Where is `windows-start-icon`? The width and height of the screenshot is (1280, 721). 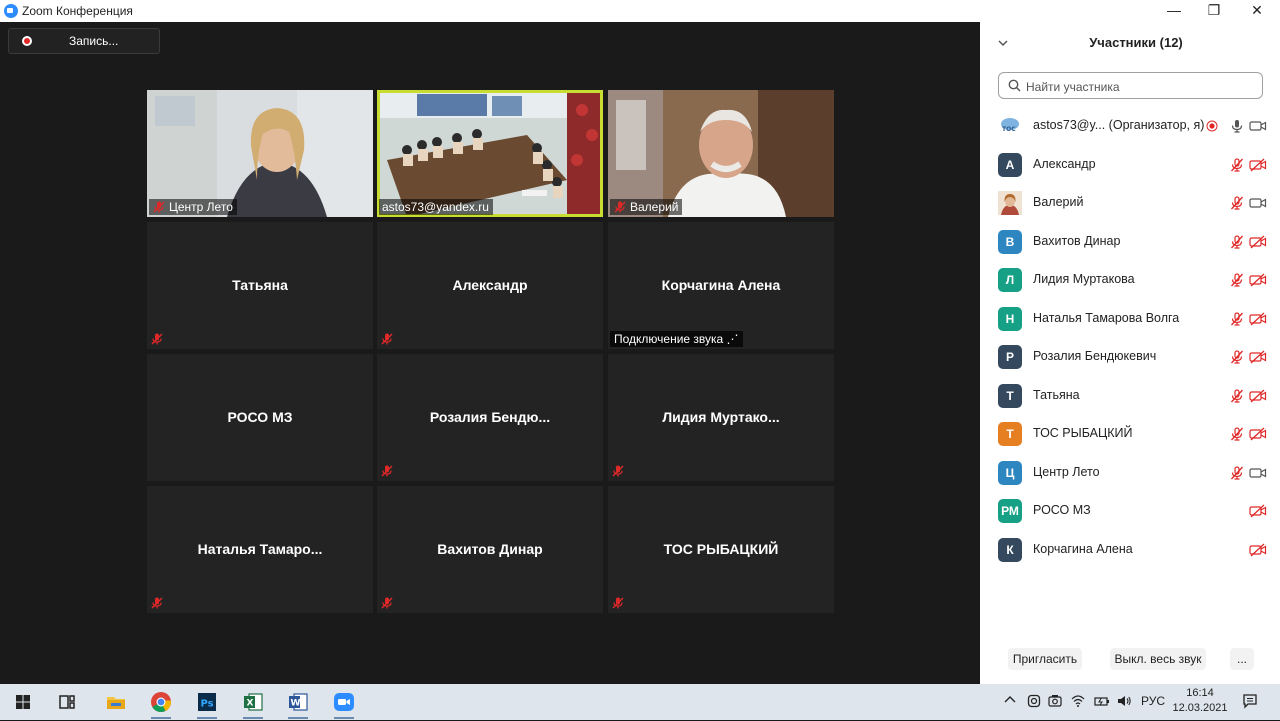 windows-start-icon is located at coordinates (23, 702).